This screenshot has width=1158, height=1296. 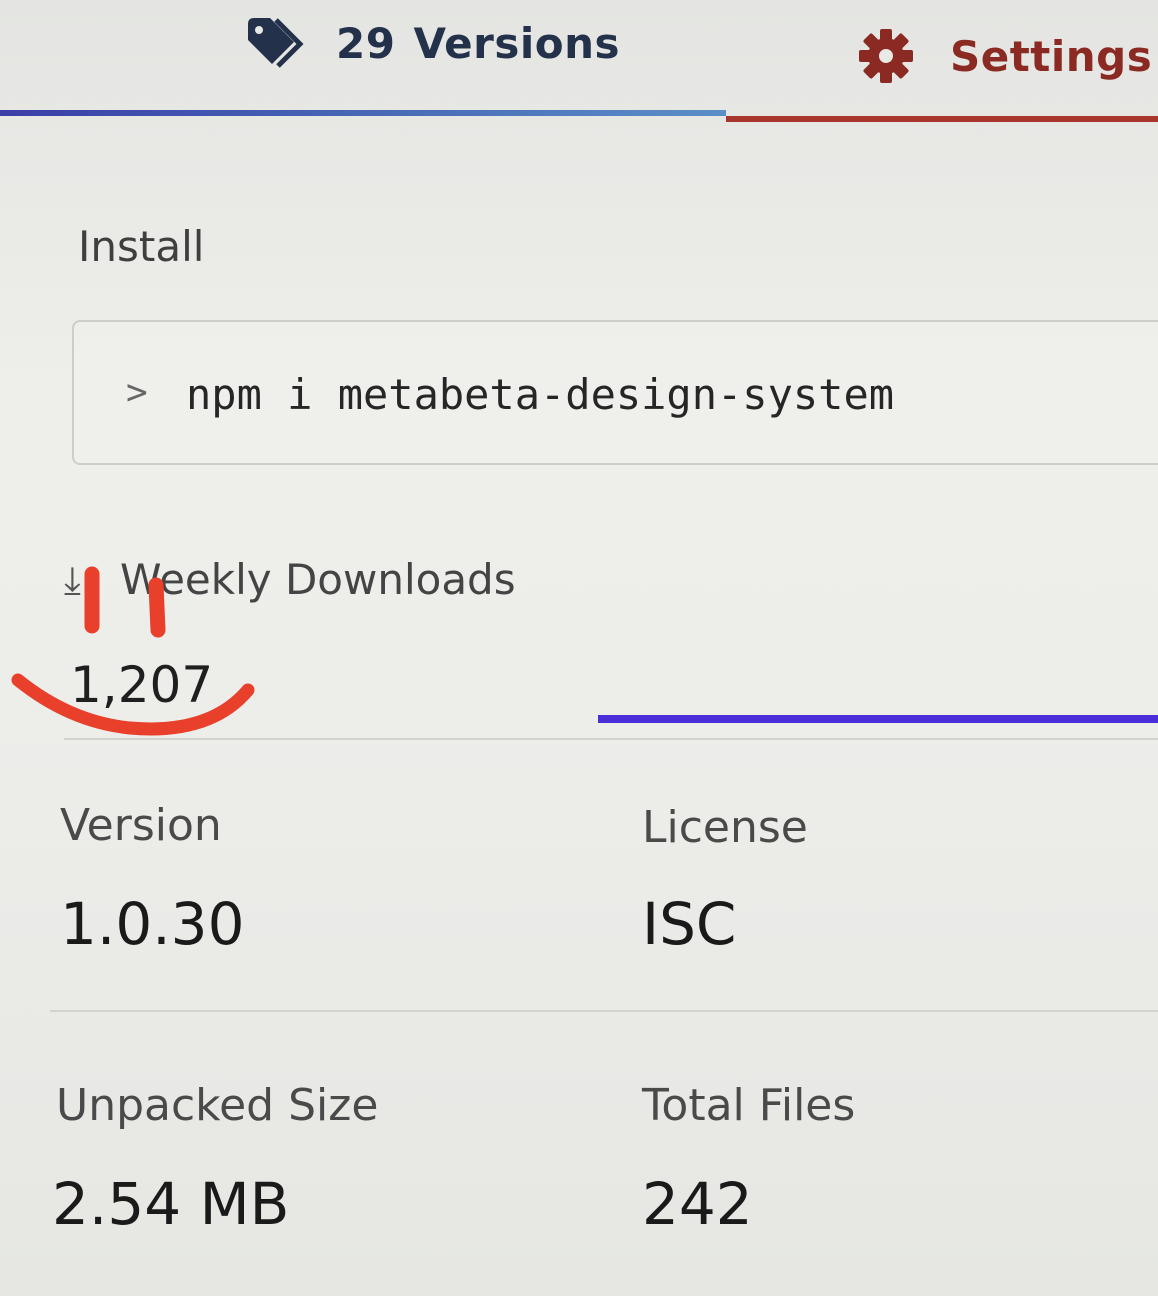 I want to click on smiley-annotation, so click(x=133, y=651).